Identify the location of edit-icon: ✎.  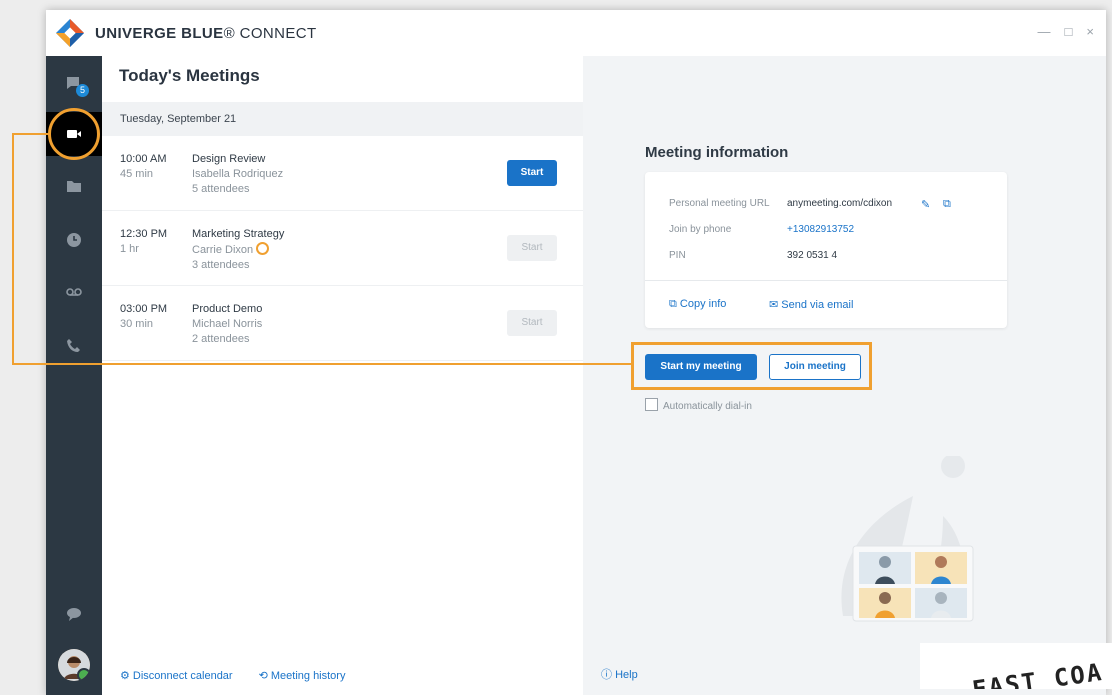
(925, 204).